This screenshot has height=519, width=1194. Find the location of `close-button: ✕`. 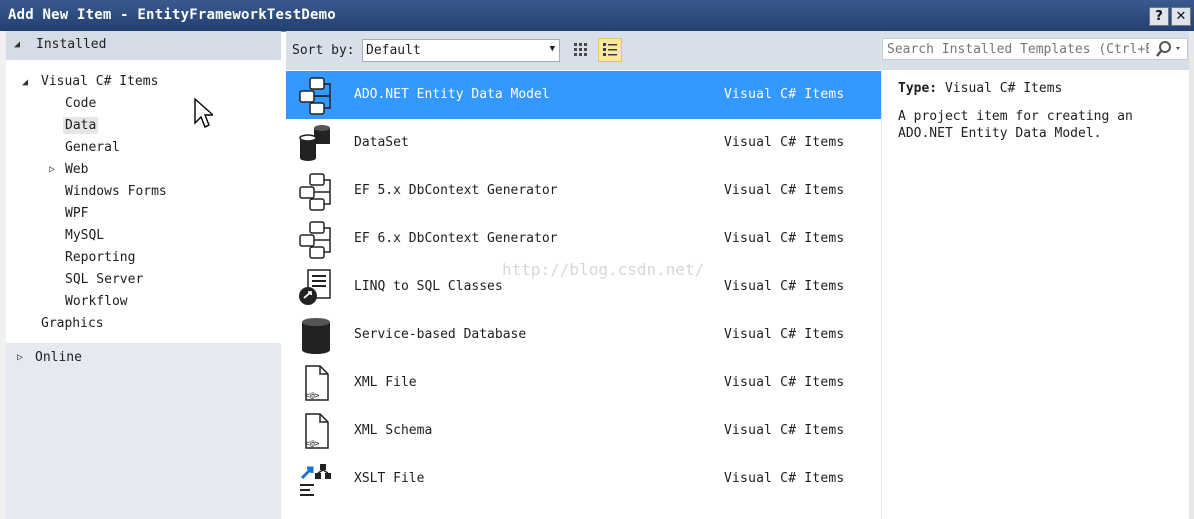

close-button: ✕ is located at coordinates (1181, 16).